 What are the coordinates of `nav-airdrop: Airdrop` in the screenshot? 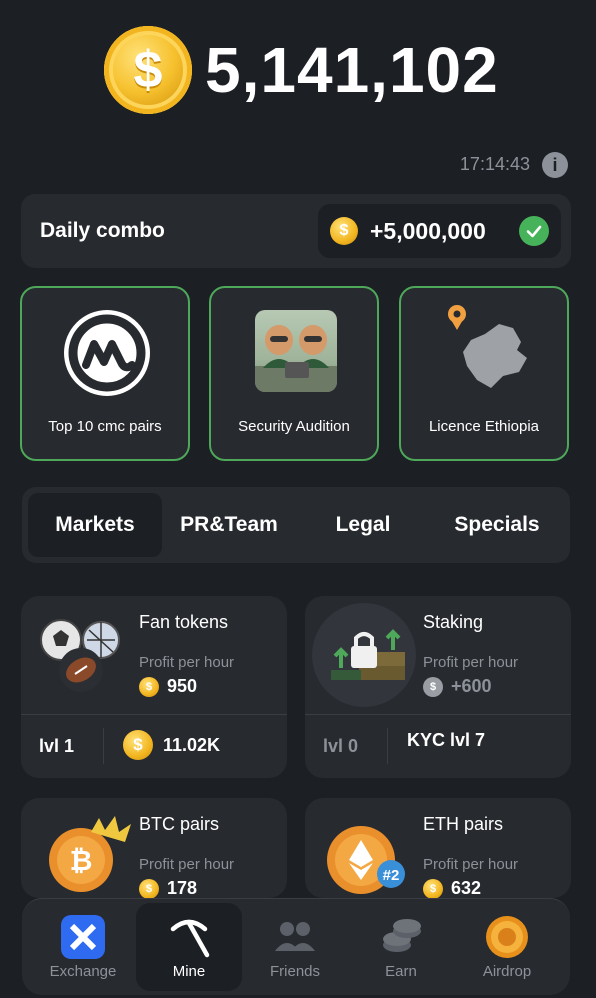 It's located at (507, 947).